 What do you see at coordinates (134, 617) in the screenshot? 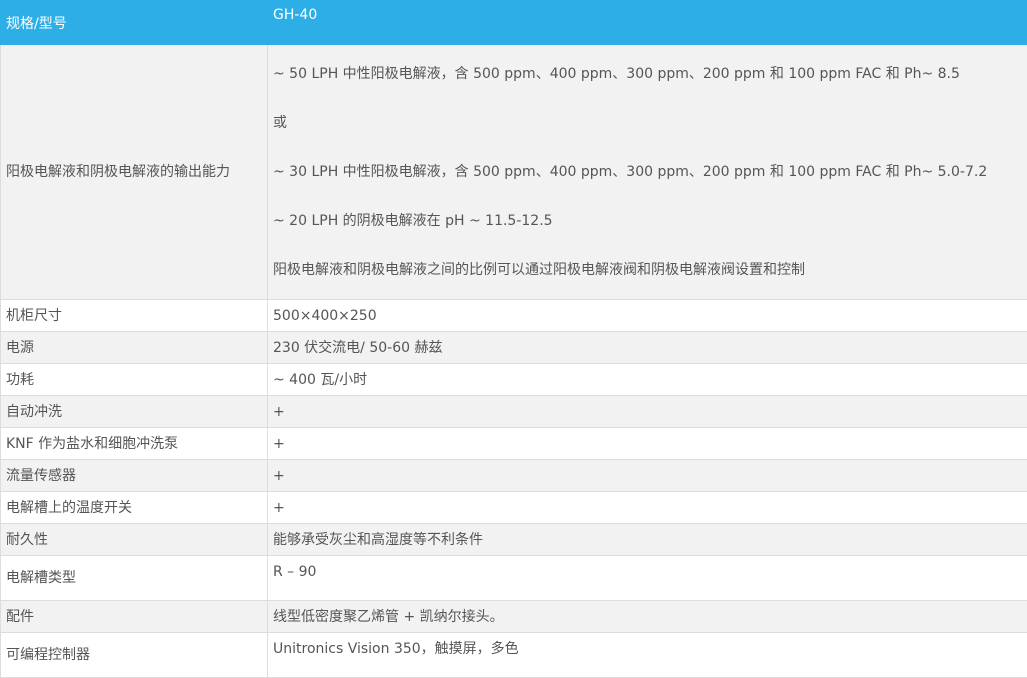
I see `row-label: 配件` at bounding box center [134, 617].